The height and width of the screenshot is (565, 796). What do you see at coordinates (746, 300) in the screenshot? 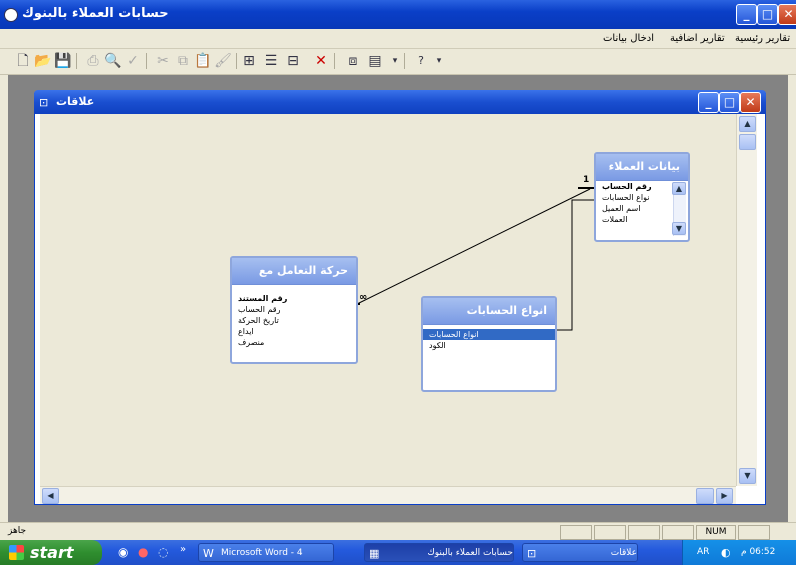
I see `vertical-scrollbar: ▲ ▼` at bounding box center [746, 300].